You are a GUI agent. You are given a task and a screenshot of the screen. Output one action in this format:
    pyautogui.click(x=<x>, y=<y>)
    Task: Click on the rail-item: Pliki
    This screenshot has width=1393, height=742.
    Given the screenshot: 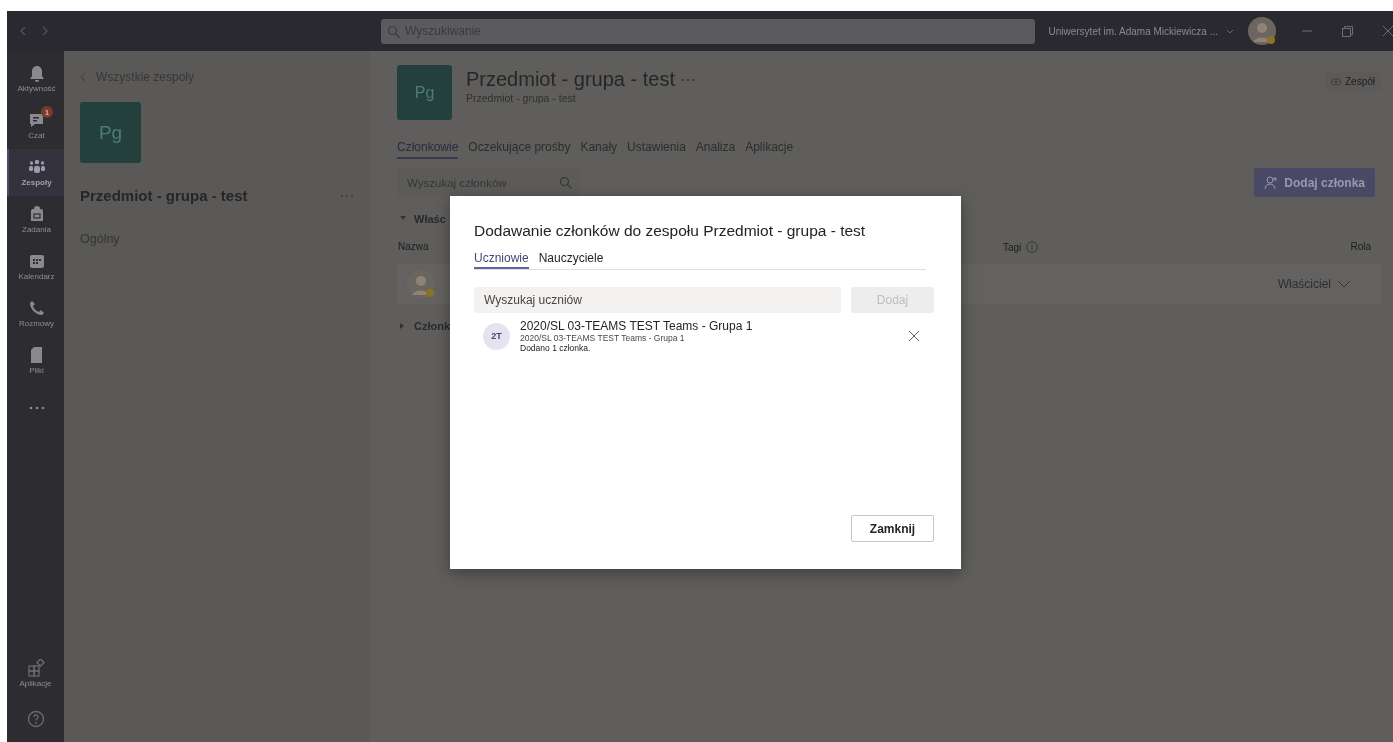 What is the action you would take?
    pyautogui.click(x=35, y=360)
    